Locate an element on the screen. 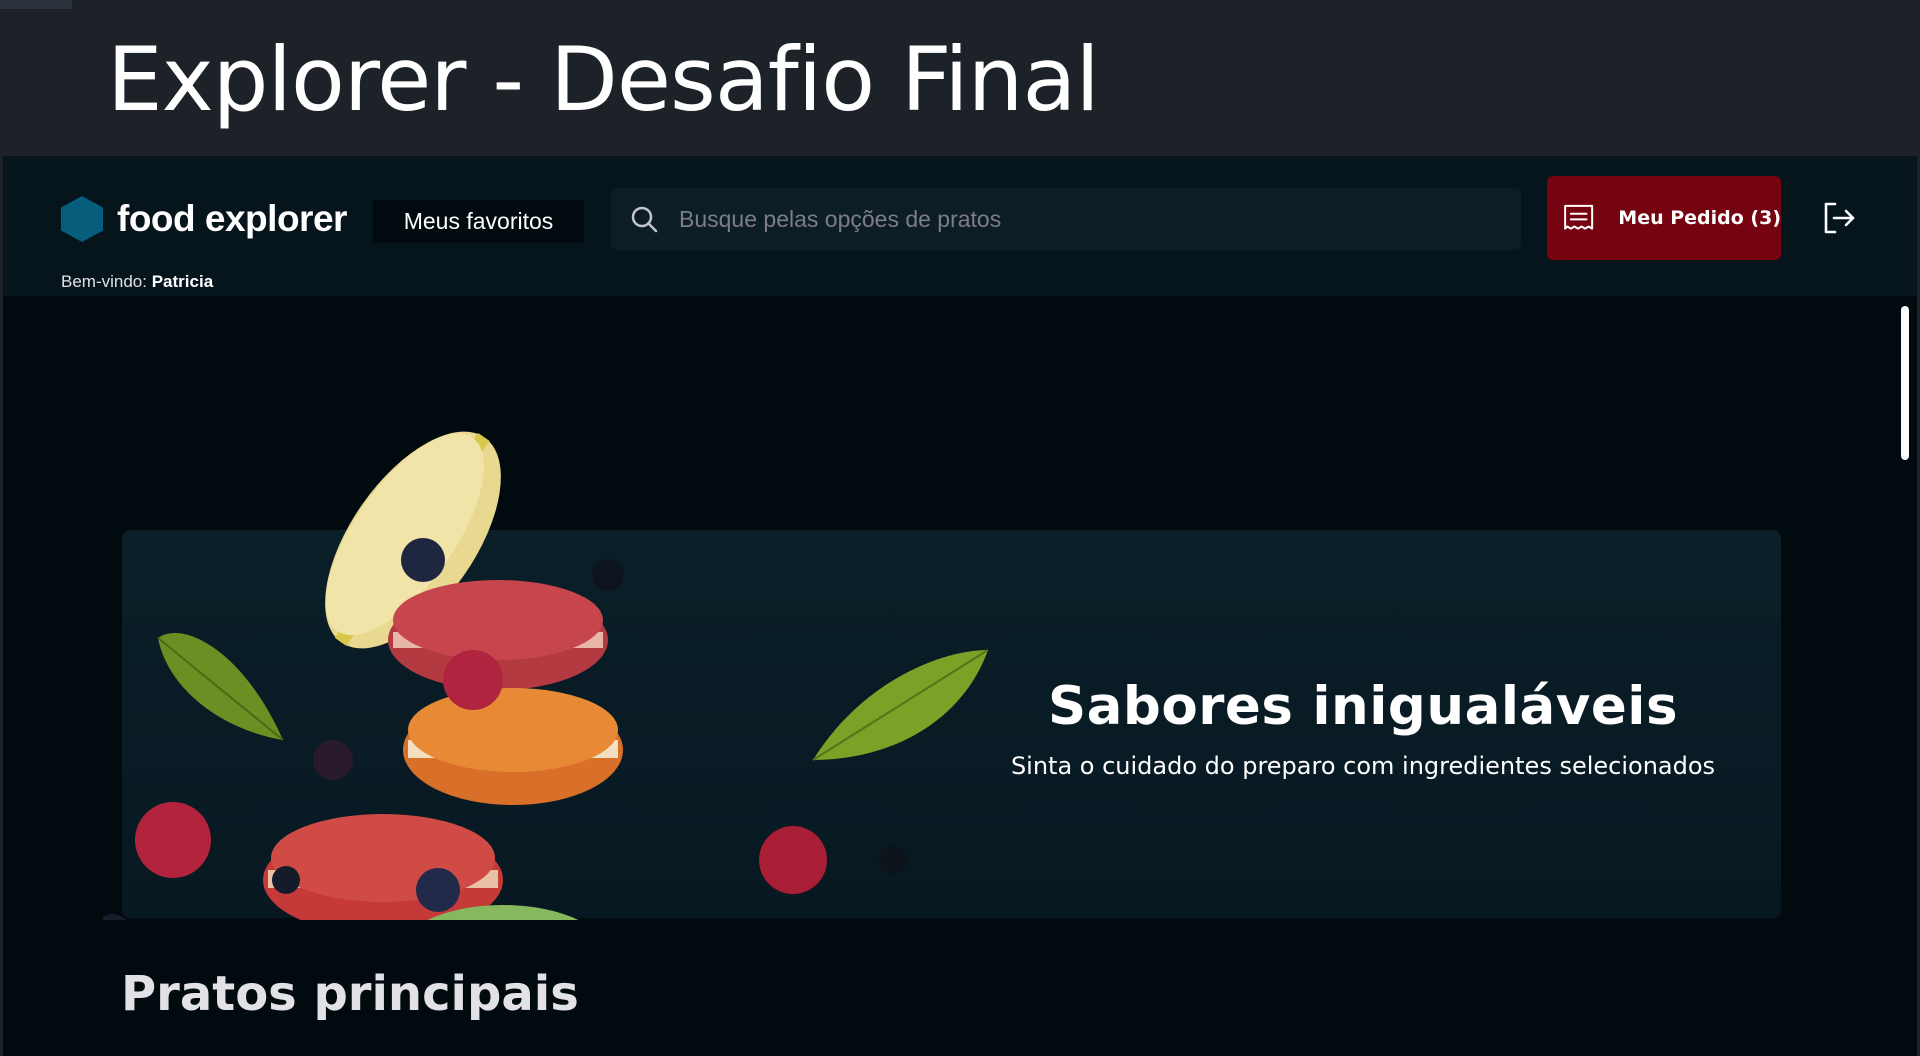 The width and height of the screenshot is (1920, 1056). logo: food explorer is located at coordinates (204, 219).